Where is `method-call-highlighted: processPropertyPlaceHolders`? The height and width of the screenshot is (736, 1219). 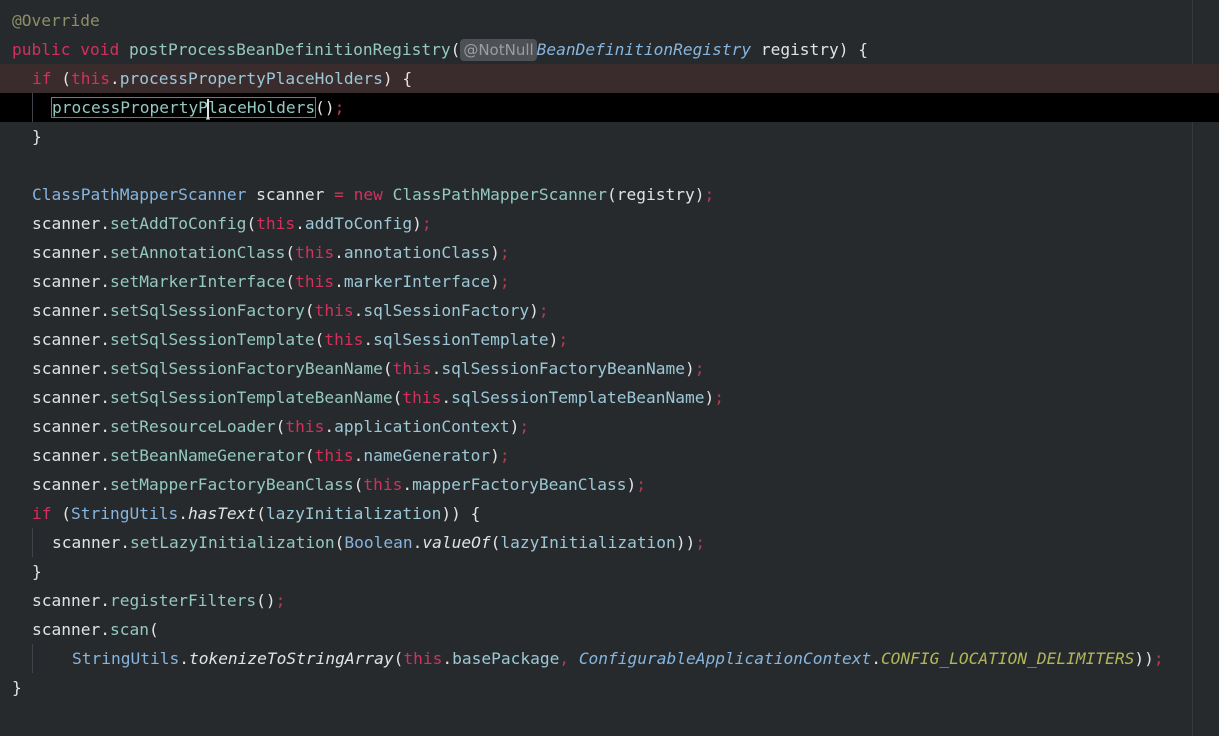 method-call-highlighted: processPropertyPlaceHolders is located at coordinates (183, 108).